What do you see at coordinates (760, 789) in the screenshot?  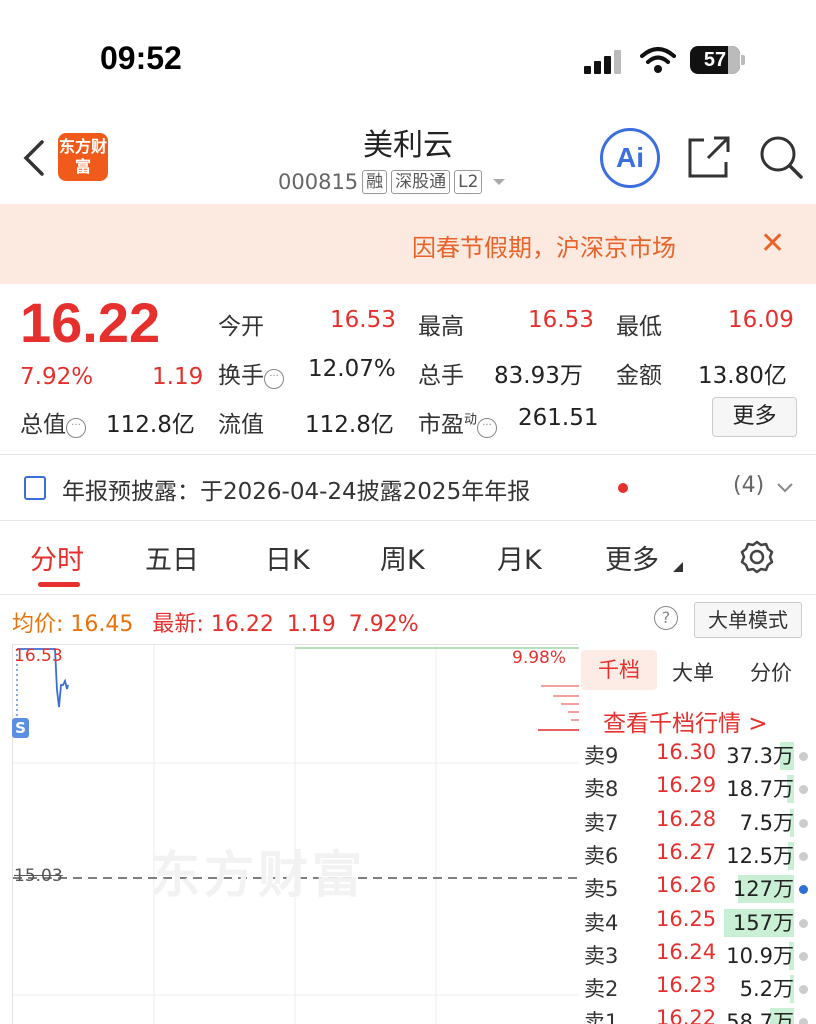 I see `order-volume: 18.7万` at bounding box center [760, 789].